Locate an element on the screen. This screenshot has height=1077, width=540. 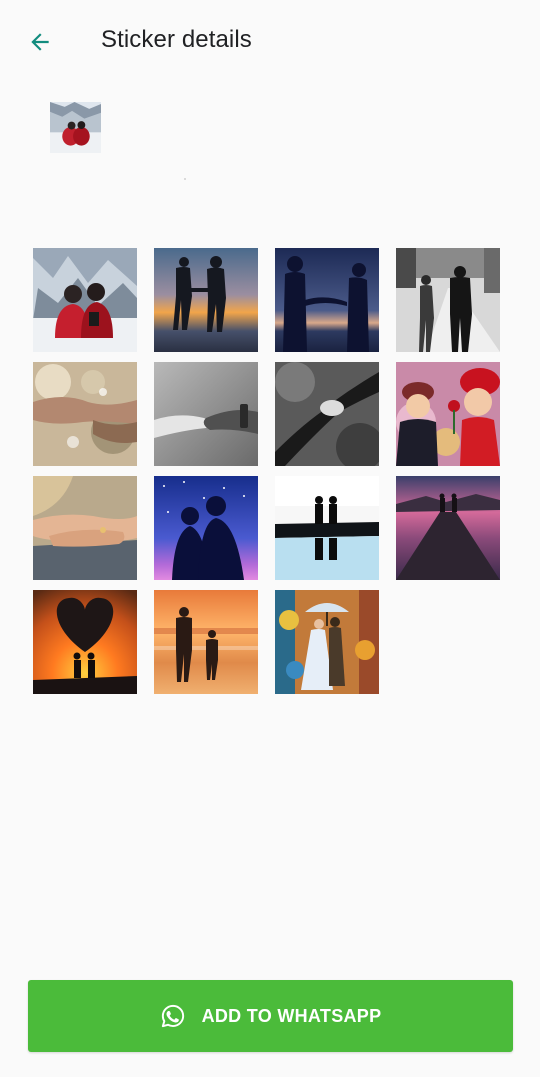
add-to-whatsapp-button: ADD TO WHATSAPP is located at coordinates (270, 1016).